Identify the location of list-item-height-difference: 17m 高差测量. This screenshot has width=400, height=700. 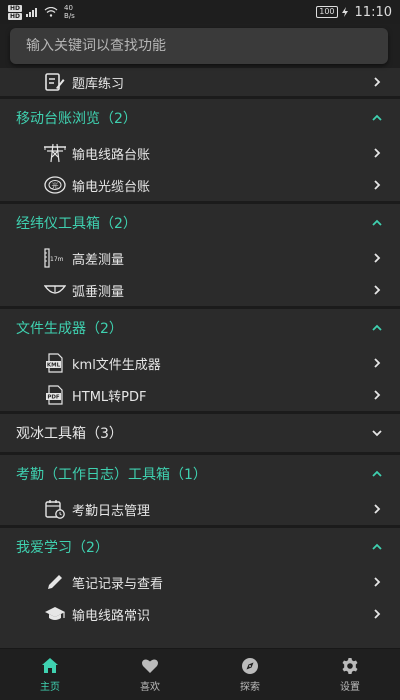
(200, 258).